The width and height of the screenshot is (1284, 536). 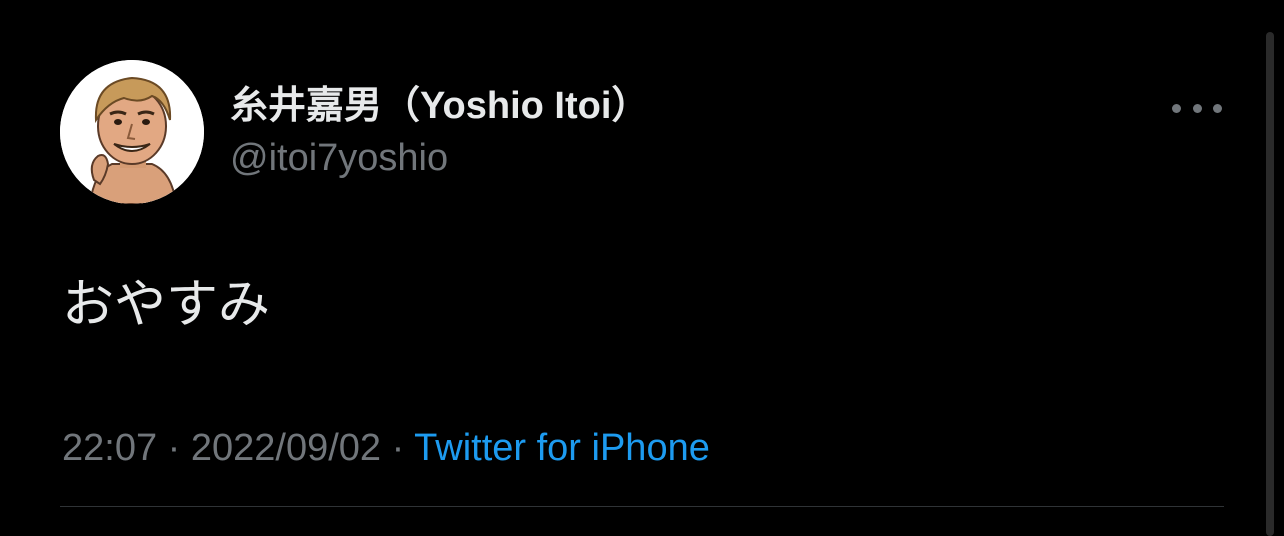 I want to click on author-display-name: 糸井嘉男（Yoshio Itoi）, so click(x=439, y=106).